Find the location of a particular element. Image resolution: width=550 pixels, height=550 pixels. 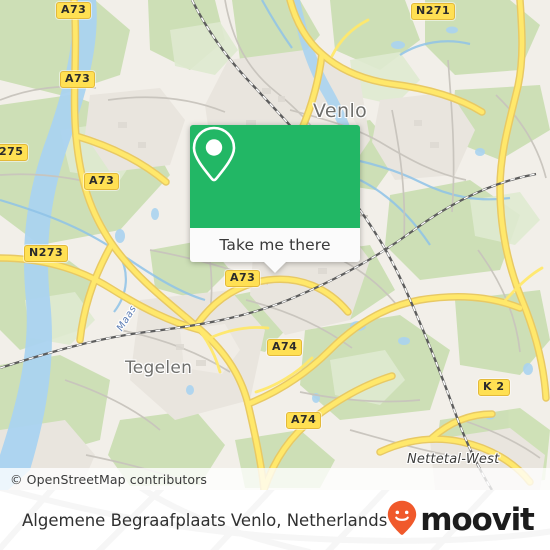

moovit-wordmark: moovit is located at coordinates (477, 519).